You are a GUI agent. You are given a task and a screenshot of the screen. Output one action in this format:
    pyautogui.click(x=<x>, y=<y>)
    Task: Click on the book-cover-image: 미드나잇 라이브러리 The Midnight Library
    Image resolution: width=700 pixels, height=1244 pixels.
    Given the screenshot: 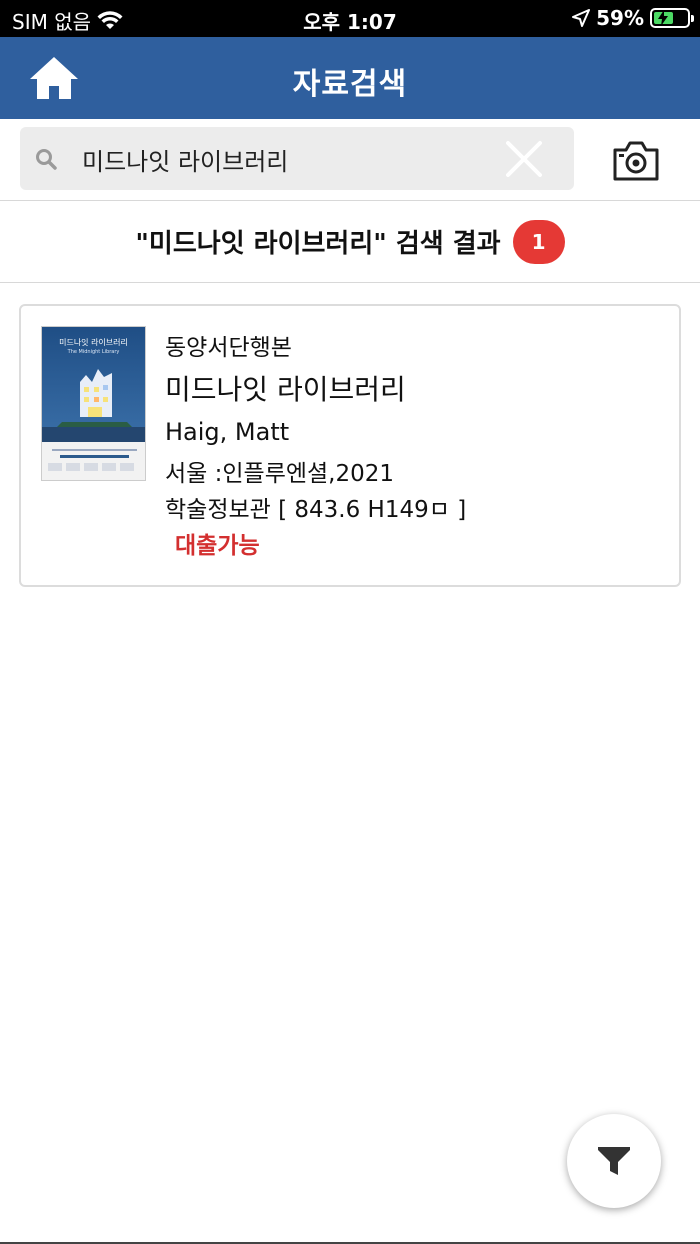 What is the action you would take?
    pyautogui.click(x=93, y=403)
    